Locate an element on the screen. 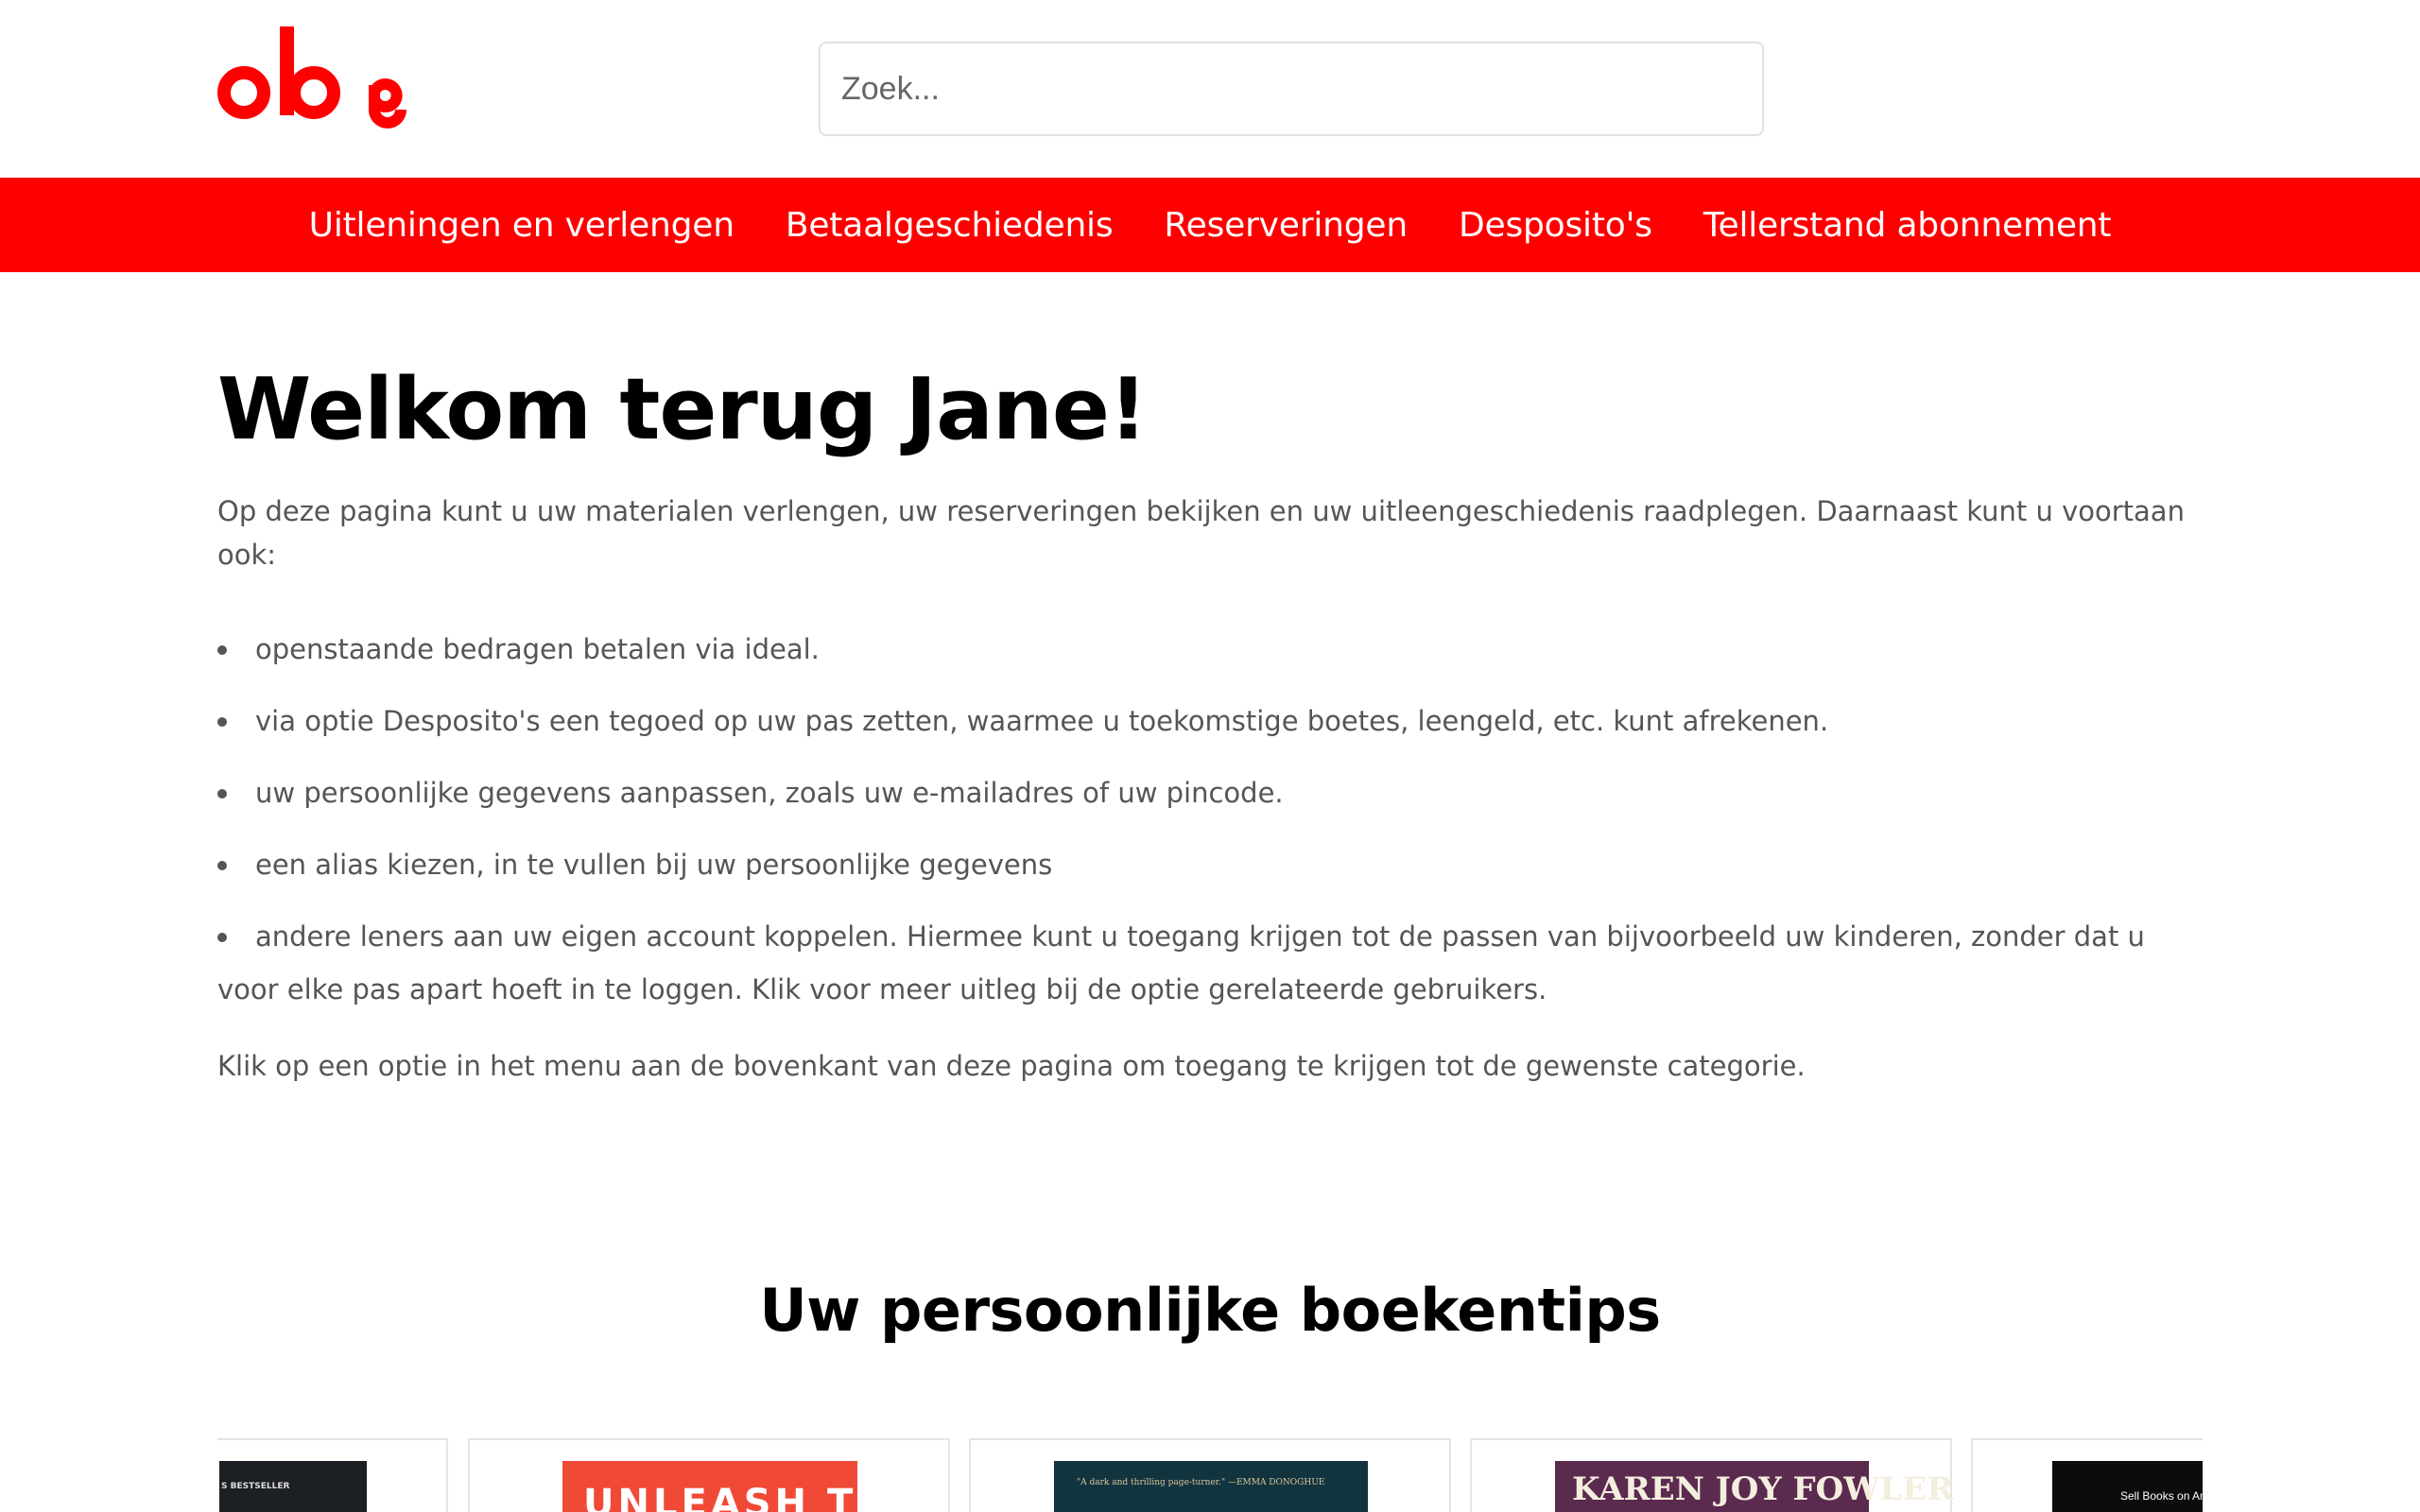 This screenshot has height=1512, width=2420. page-title: Welkom terug Jane! is located at coordinates (682, 409).